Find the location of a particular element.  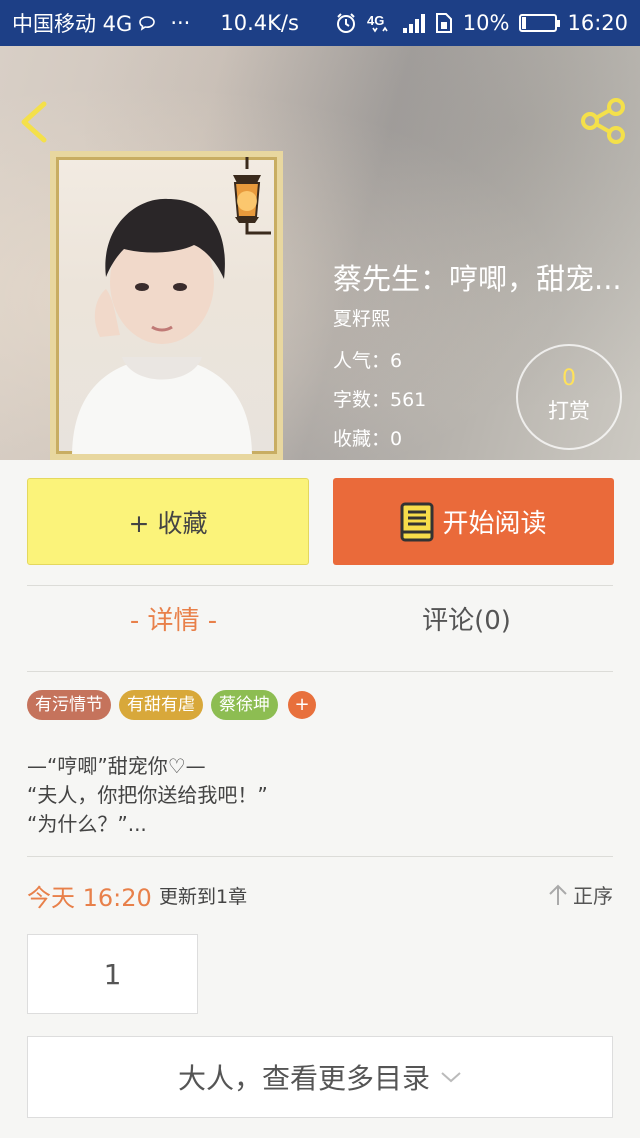

start-reading-button: 开始阅读 is located at coordinates (473, 521).